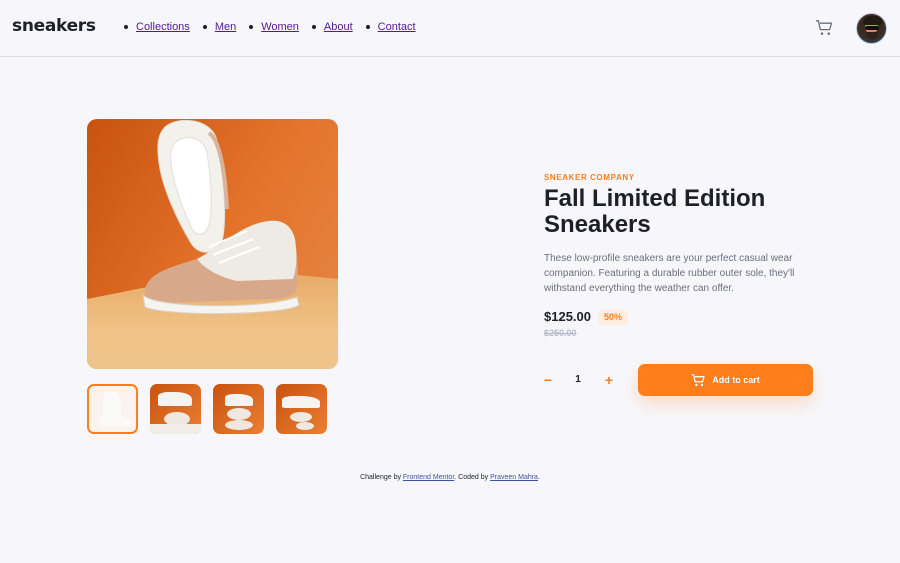 Image resolution: width=900 pixels, height=563 pixels. I want to click on sneaker-illustration, so click(221, 217).